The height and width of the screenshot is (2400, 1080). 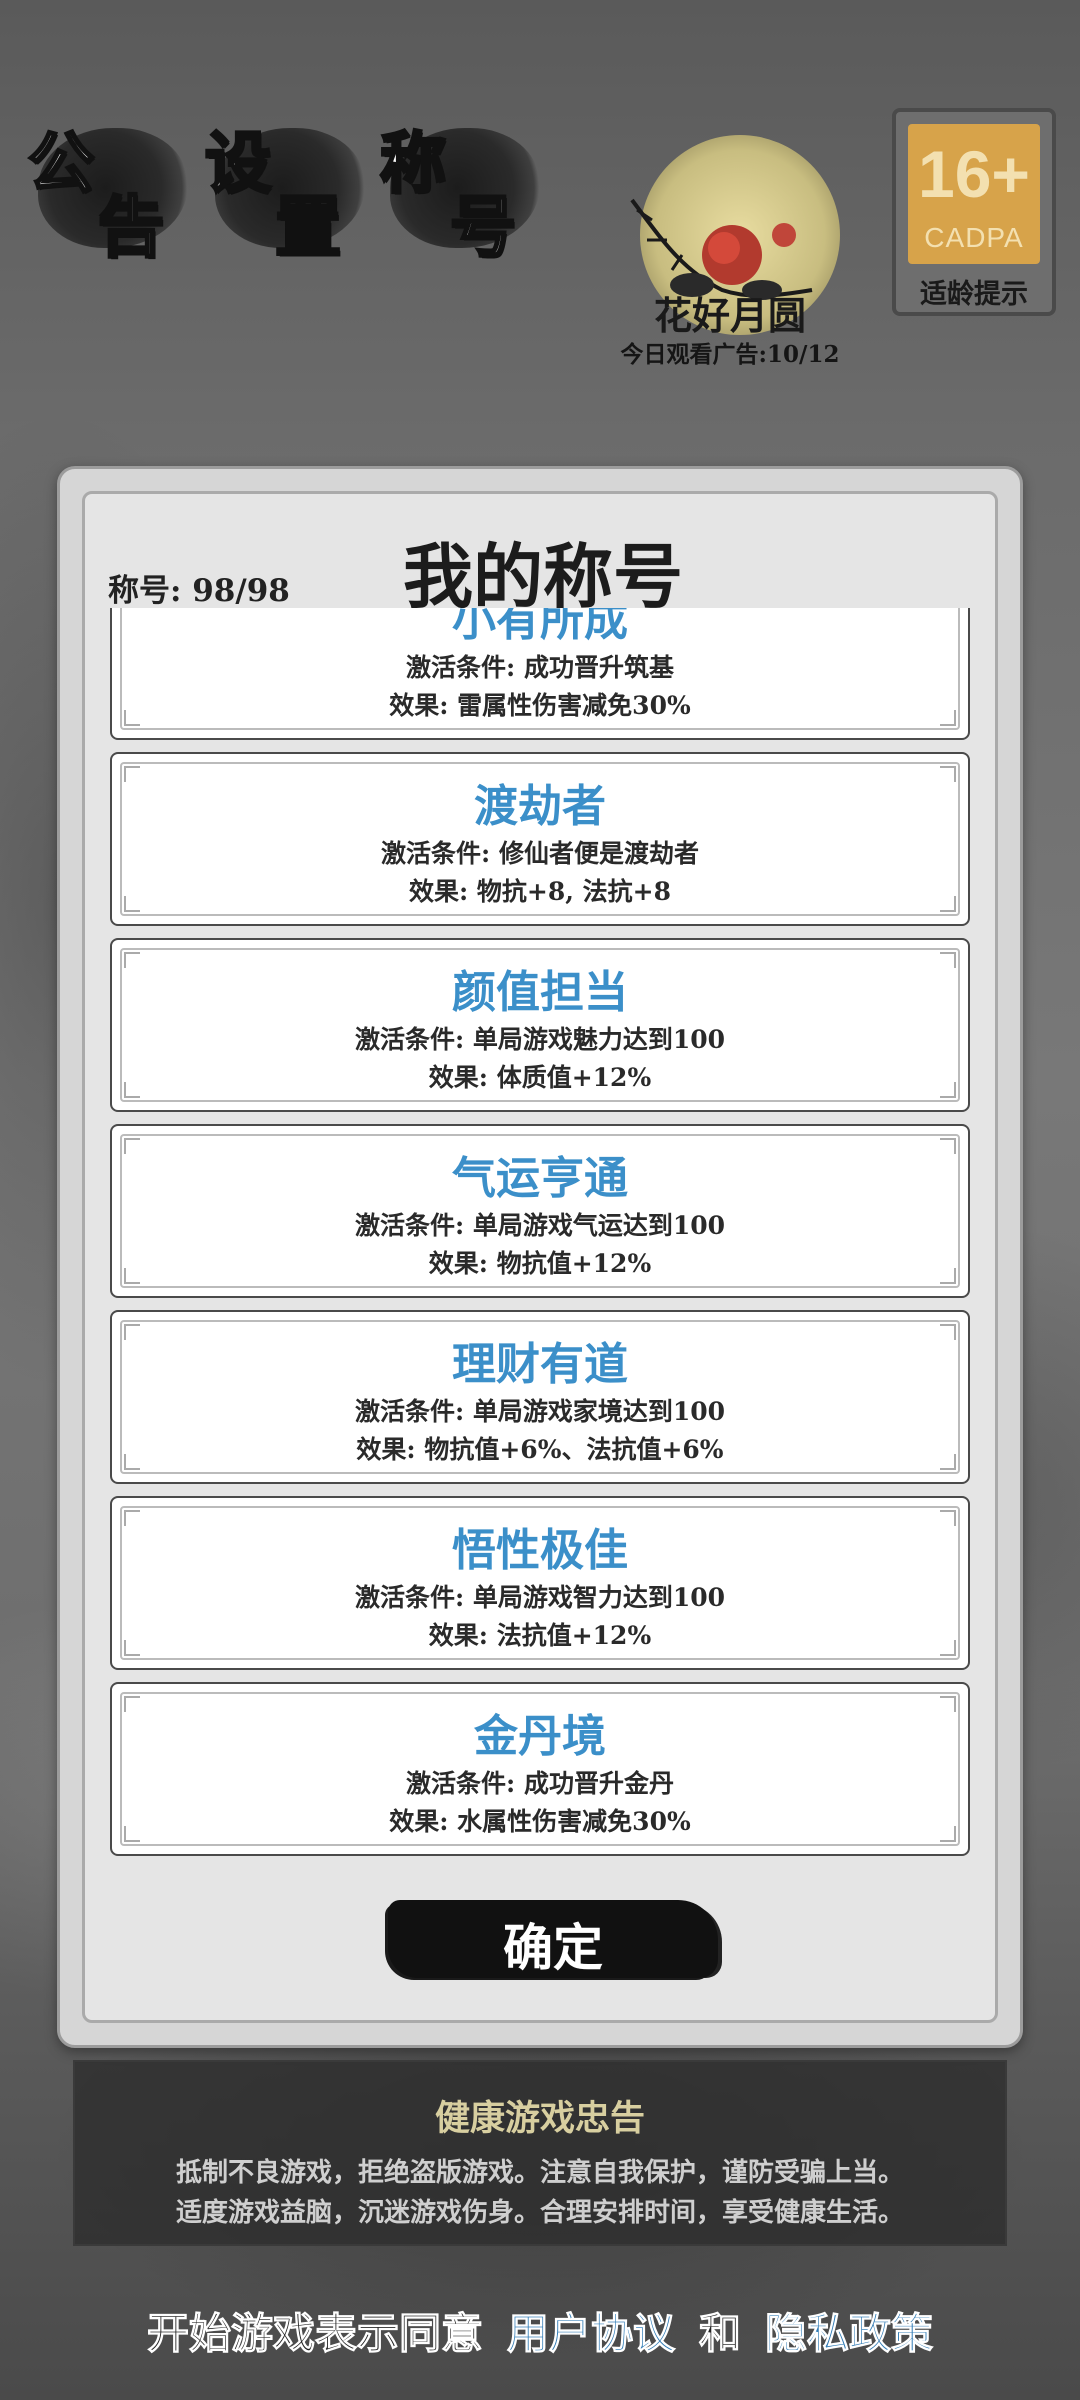 I want to click on title-condition: 激活条件: 成功晋升筑基, so click(x=540, y=667).